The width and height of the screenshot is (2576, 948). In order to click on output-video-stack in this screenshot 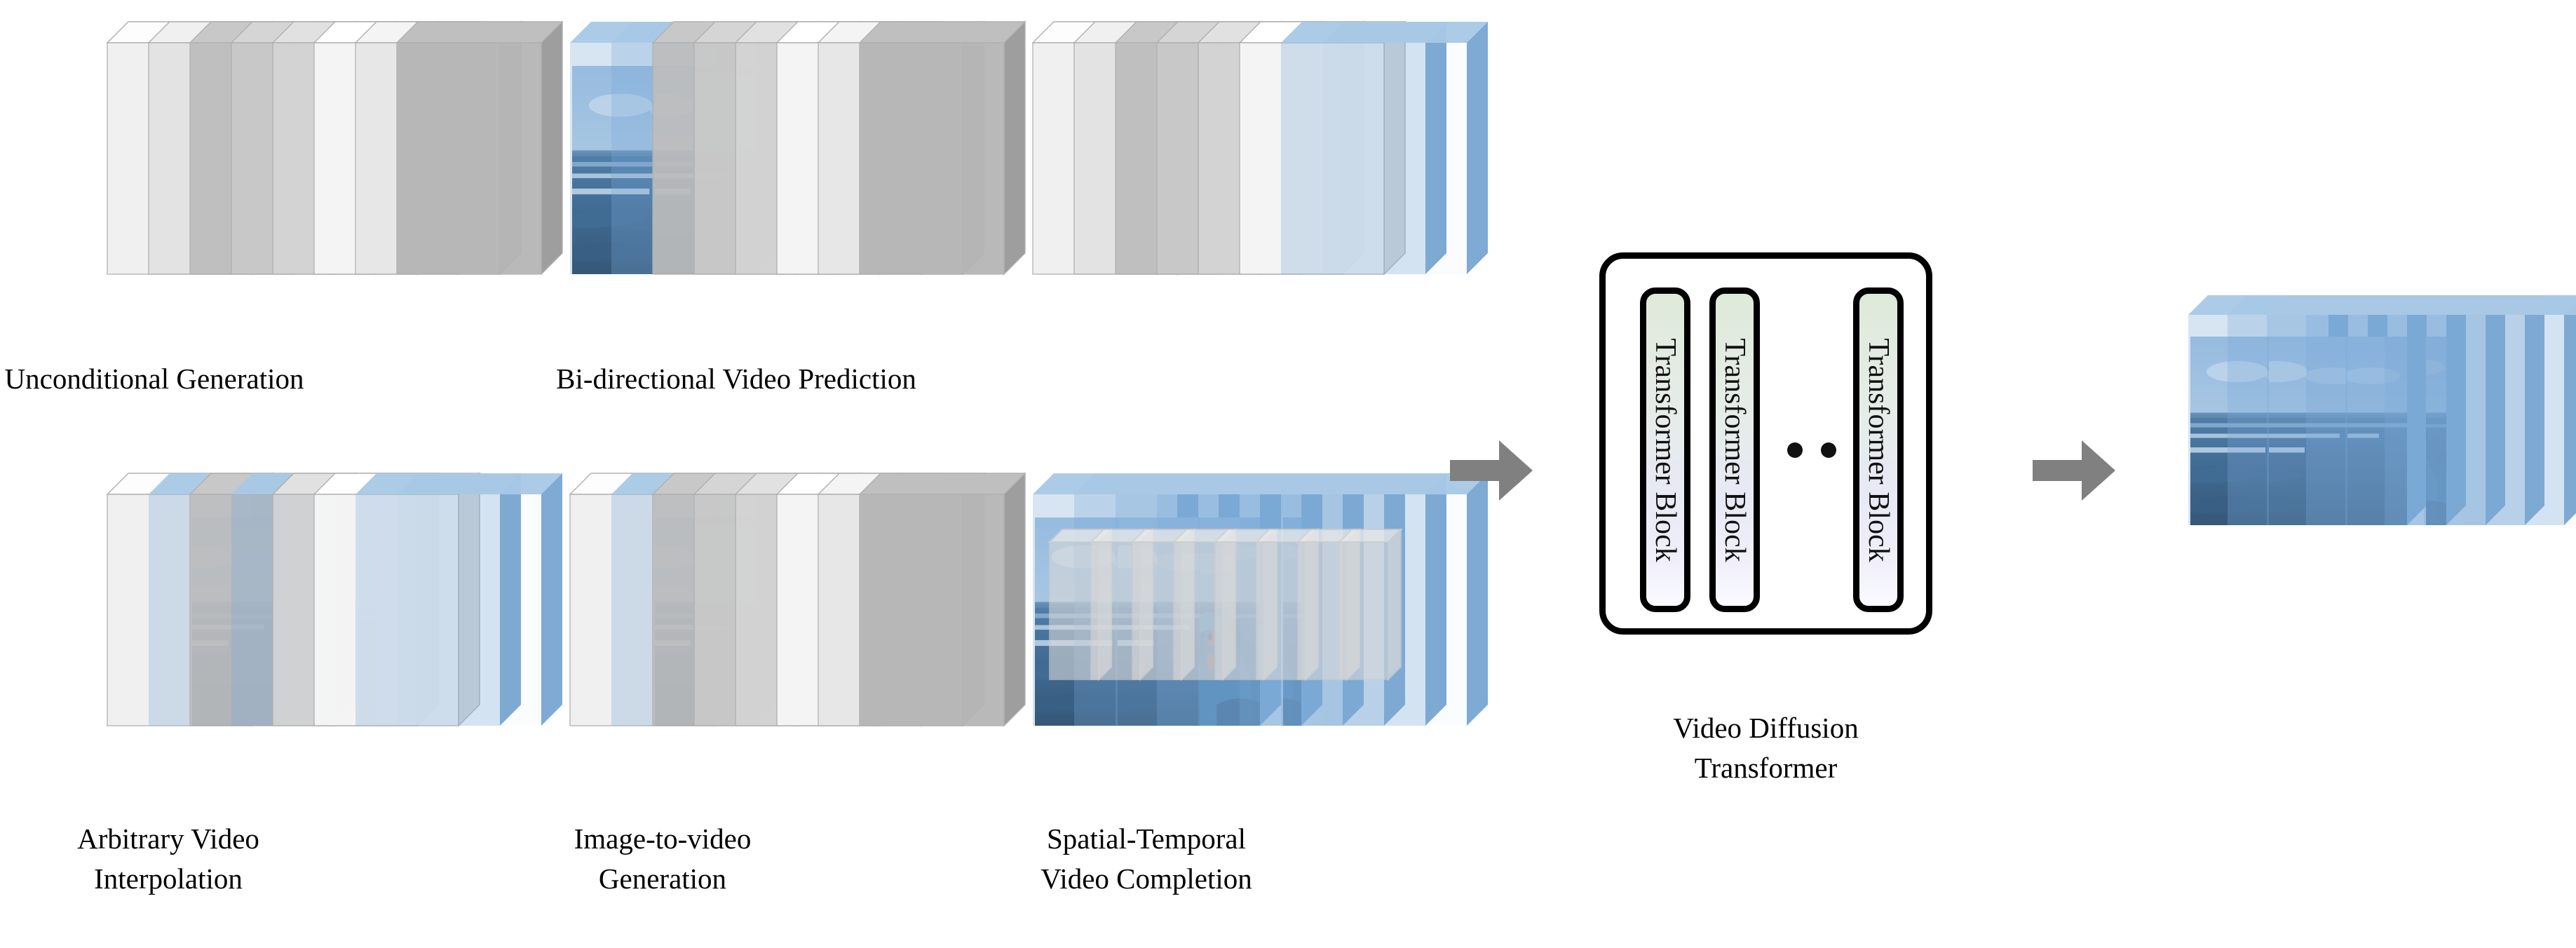, I will do `click(2381, 410)`.